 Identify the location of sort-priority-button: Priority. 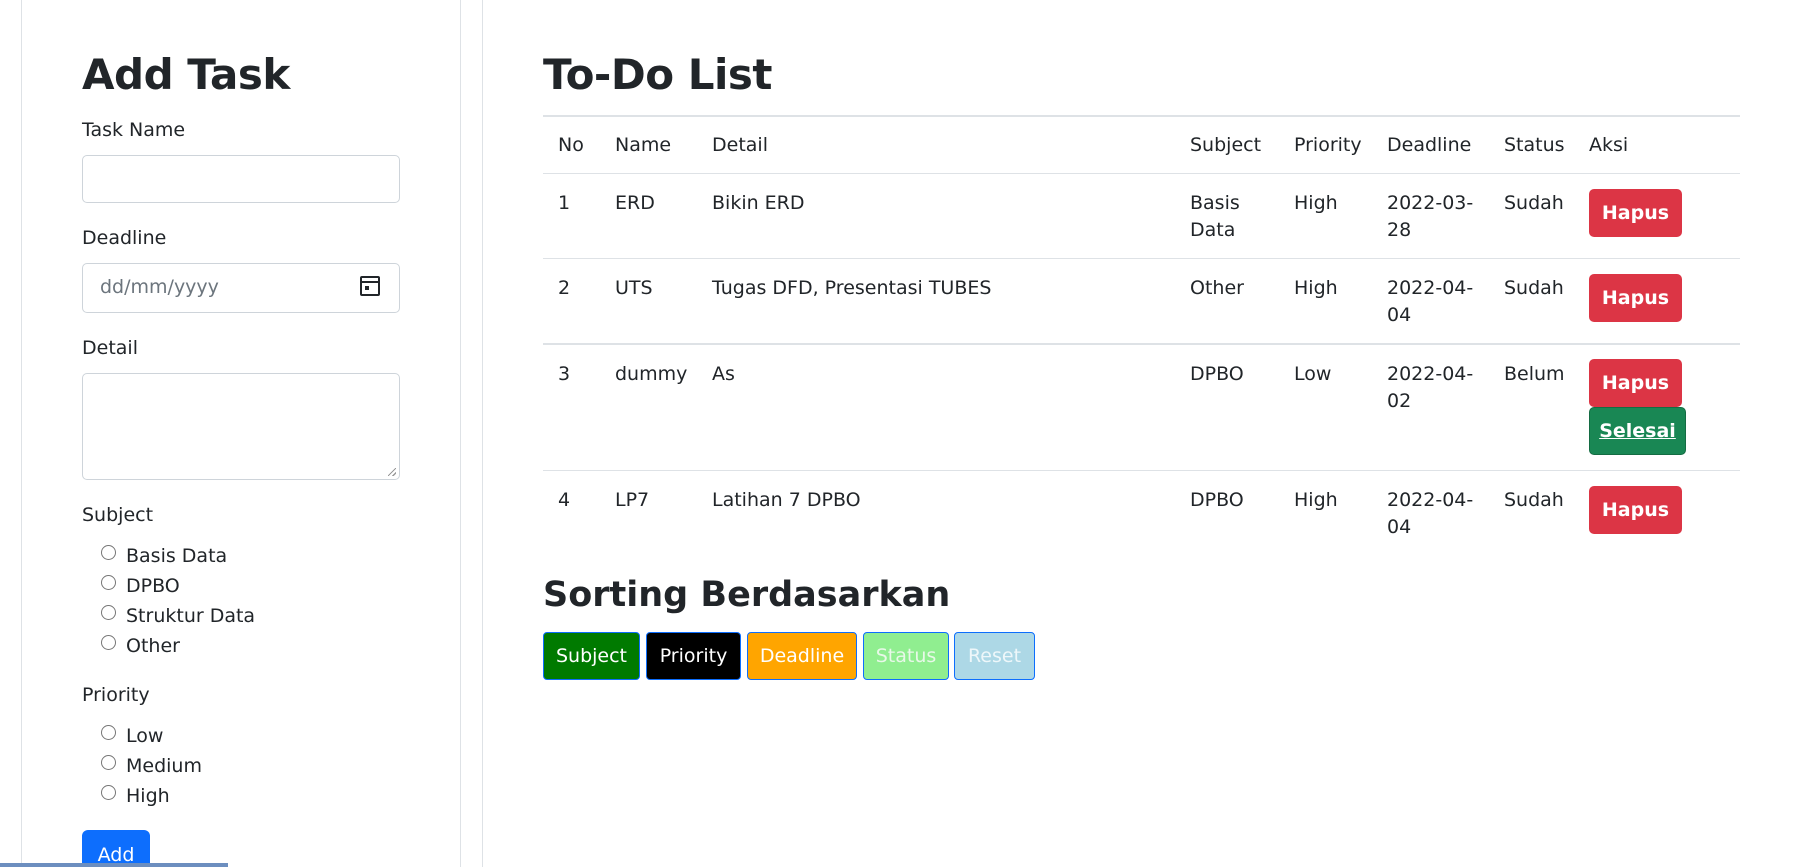
(693, 656).